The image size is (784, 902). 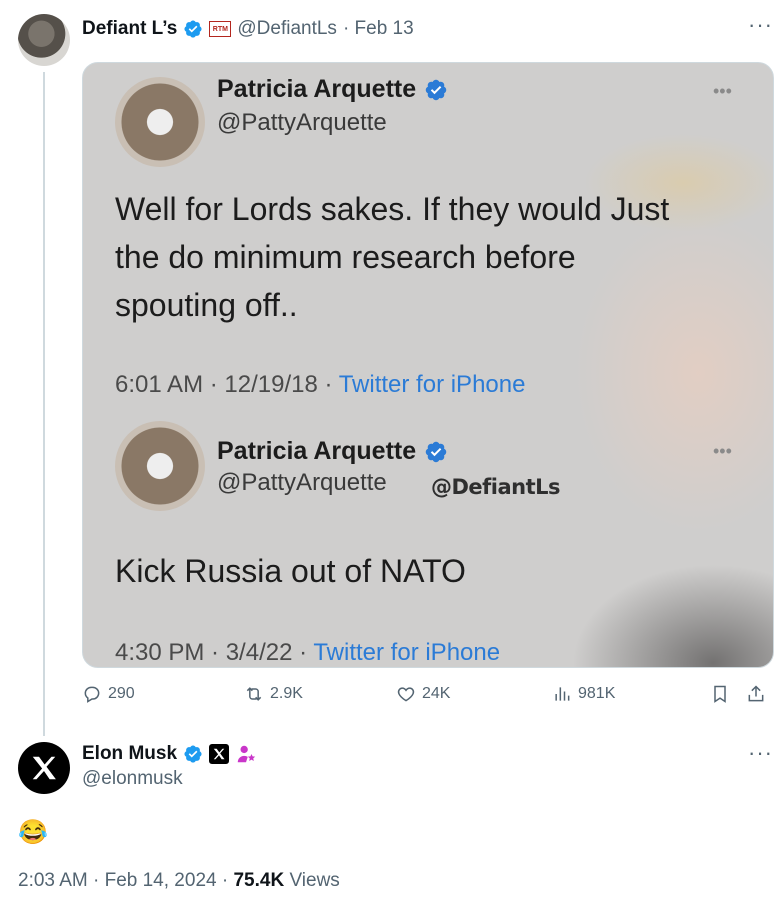 What do you see at coordinates (132, 779) in the screenshot?
I see `author-handle: @elonmusk` at bounding box center [132, 779].